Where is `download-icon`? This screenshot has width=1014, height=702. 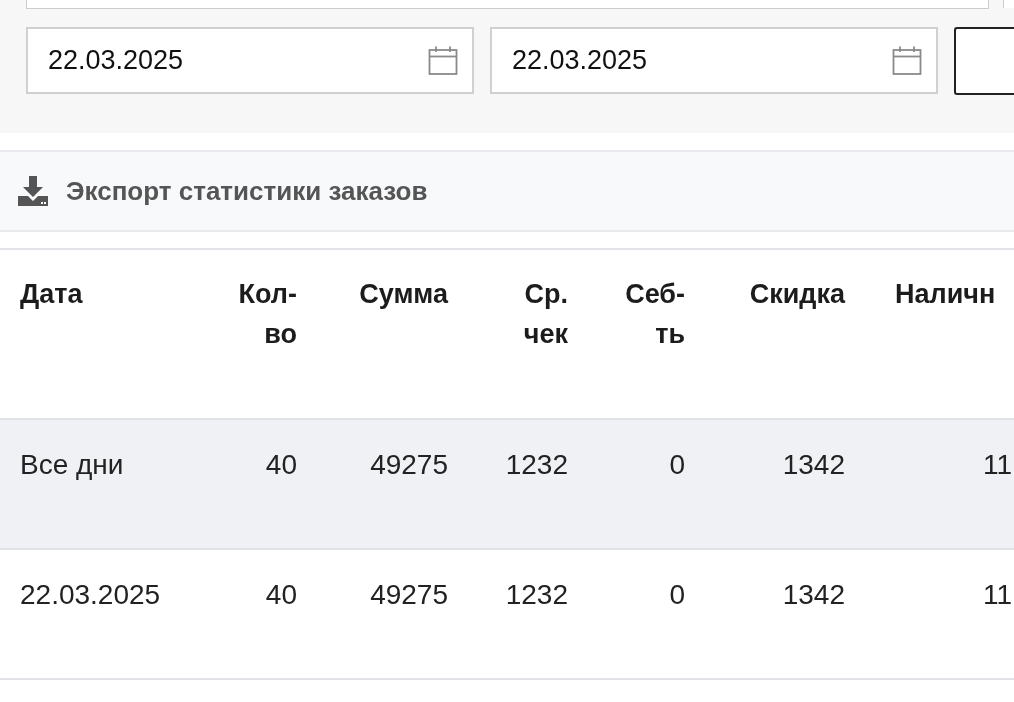
download-icon is located at coordinates (33, 191).